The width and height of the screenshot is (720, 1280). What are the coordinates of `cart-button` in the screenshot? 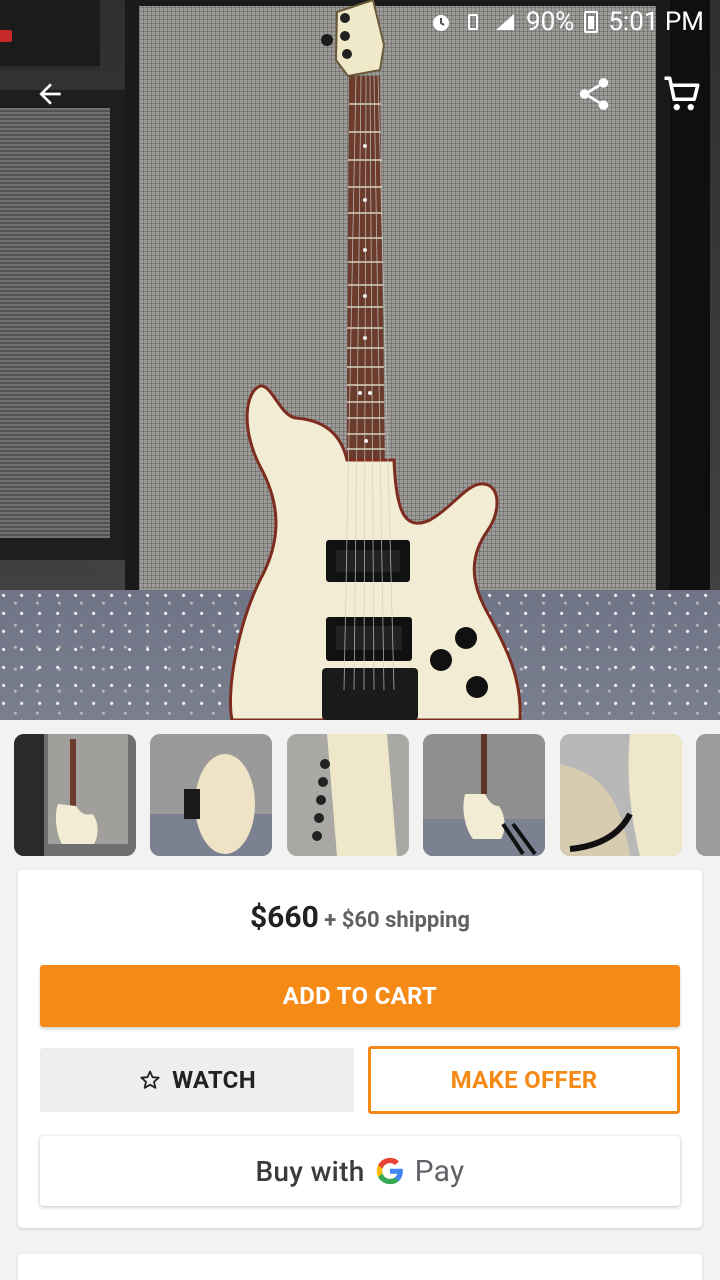 It's located at (682, 94).